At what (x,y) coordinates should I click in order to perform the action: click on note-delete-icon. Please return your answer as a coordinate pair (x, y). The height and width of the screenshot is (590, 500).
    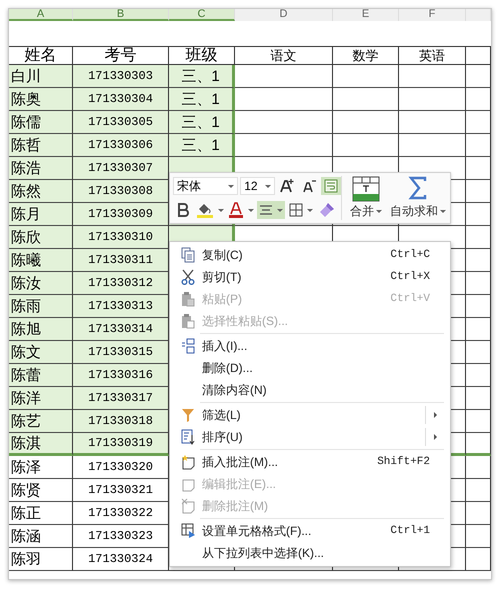
    Looking at the image, I should click on (188, 506).